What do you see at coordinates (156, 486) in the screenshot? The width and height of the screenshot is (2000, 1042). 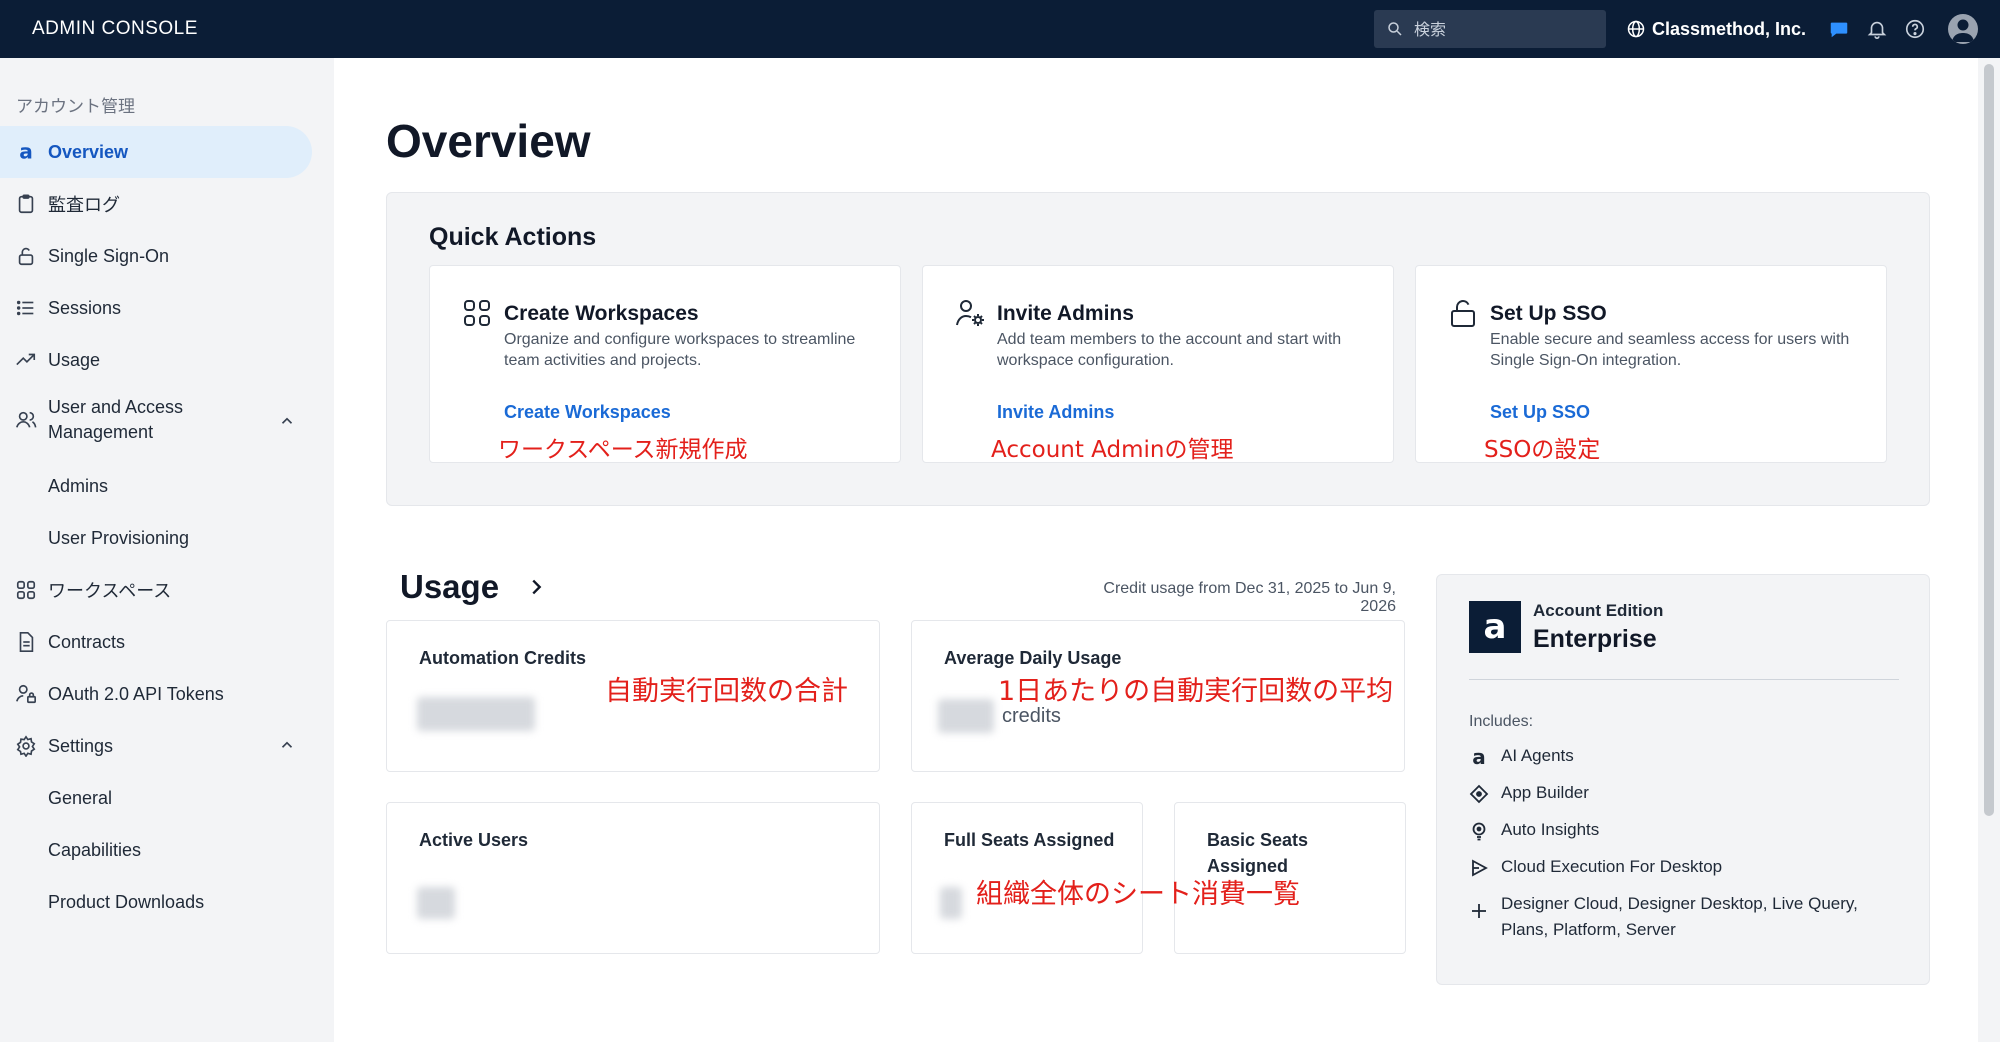 I see `sidebar-item-admins: Admins` at bounding box center [156, 486].